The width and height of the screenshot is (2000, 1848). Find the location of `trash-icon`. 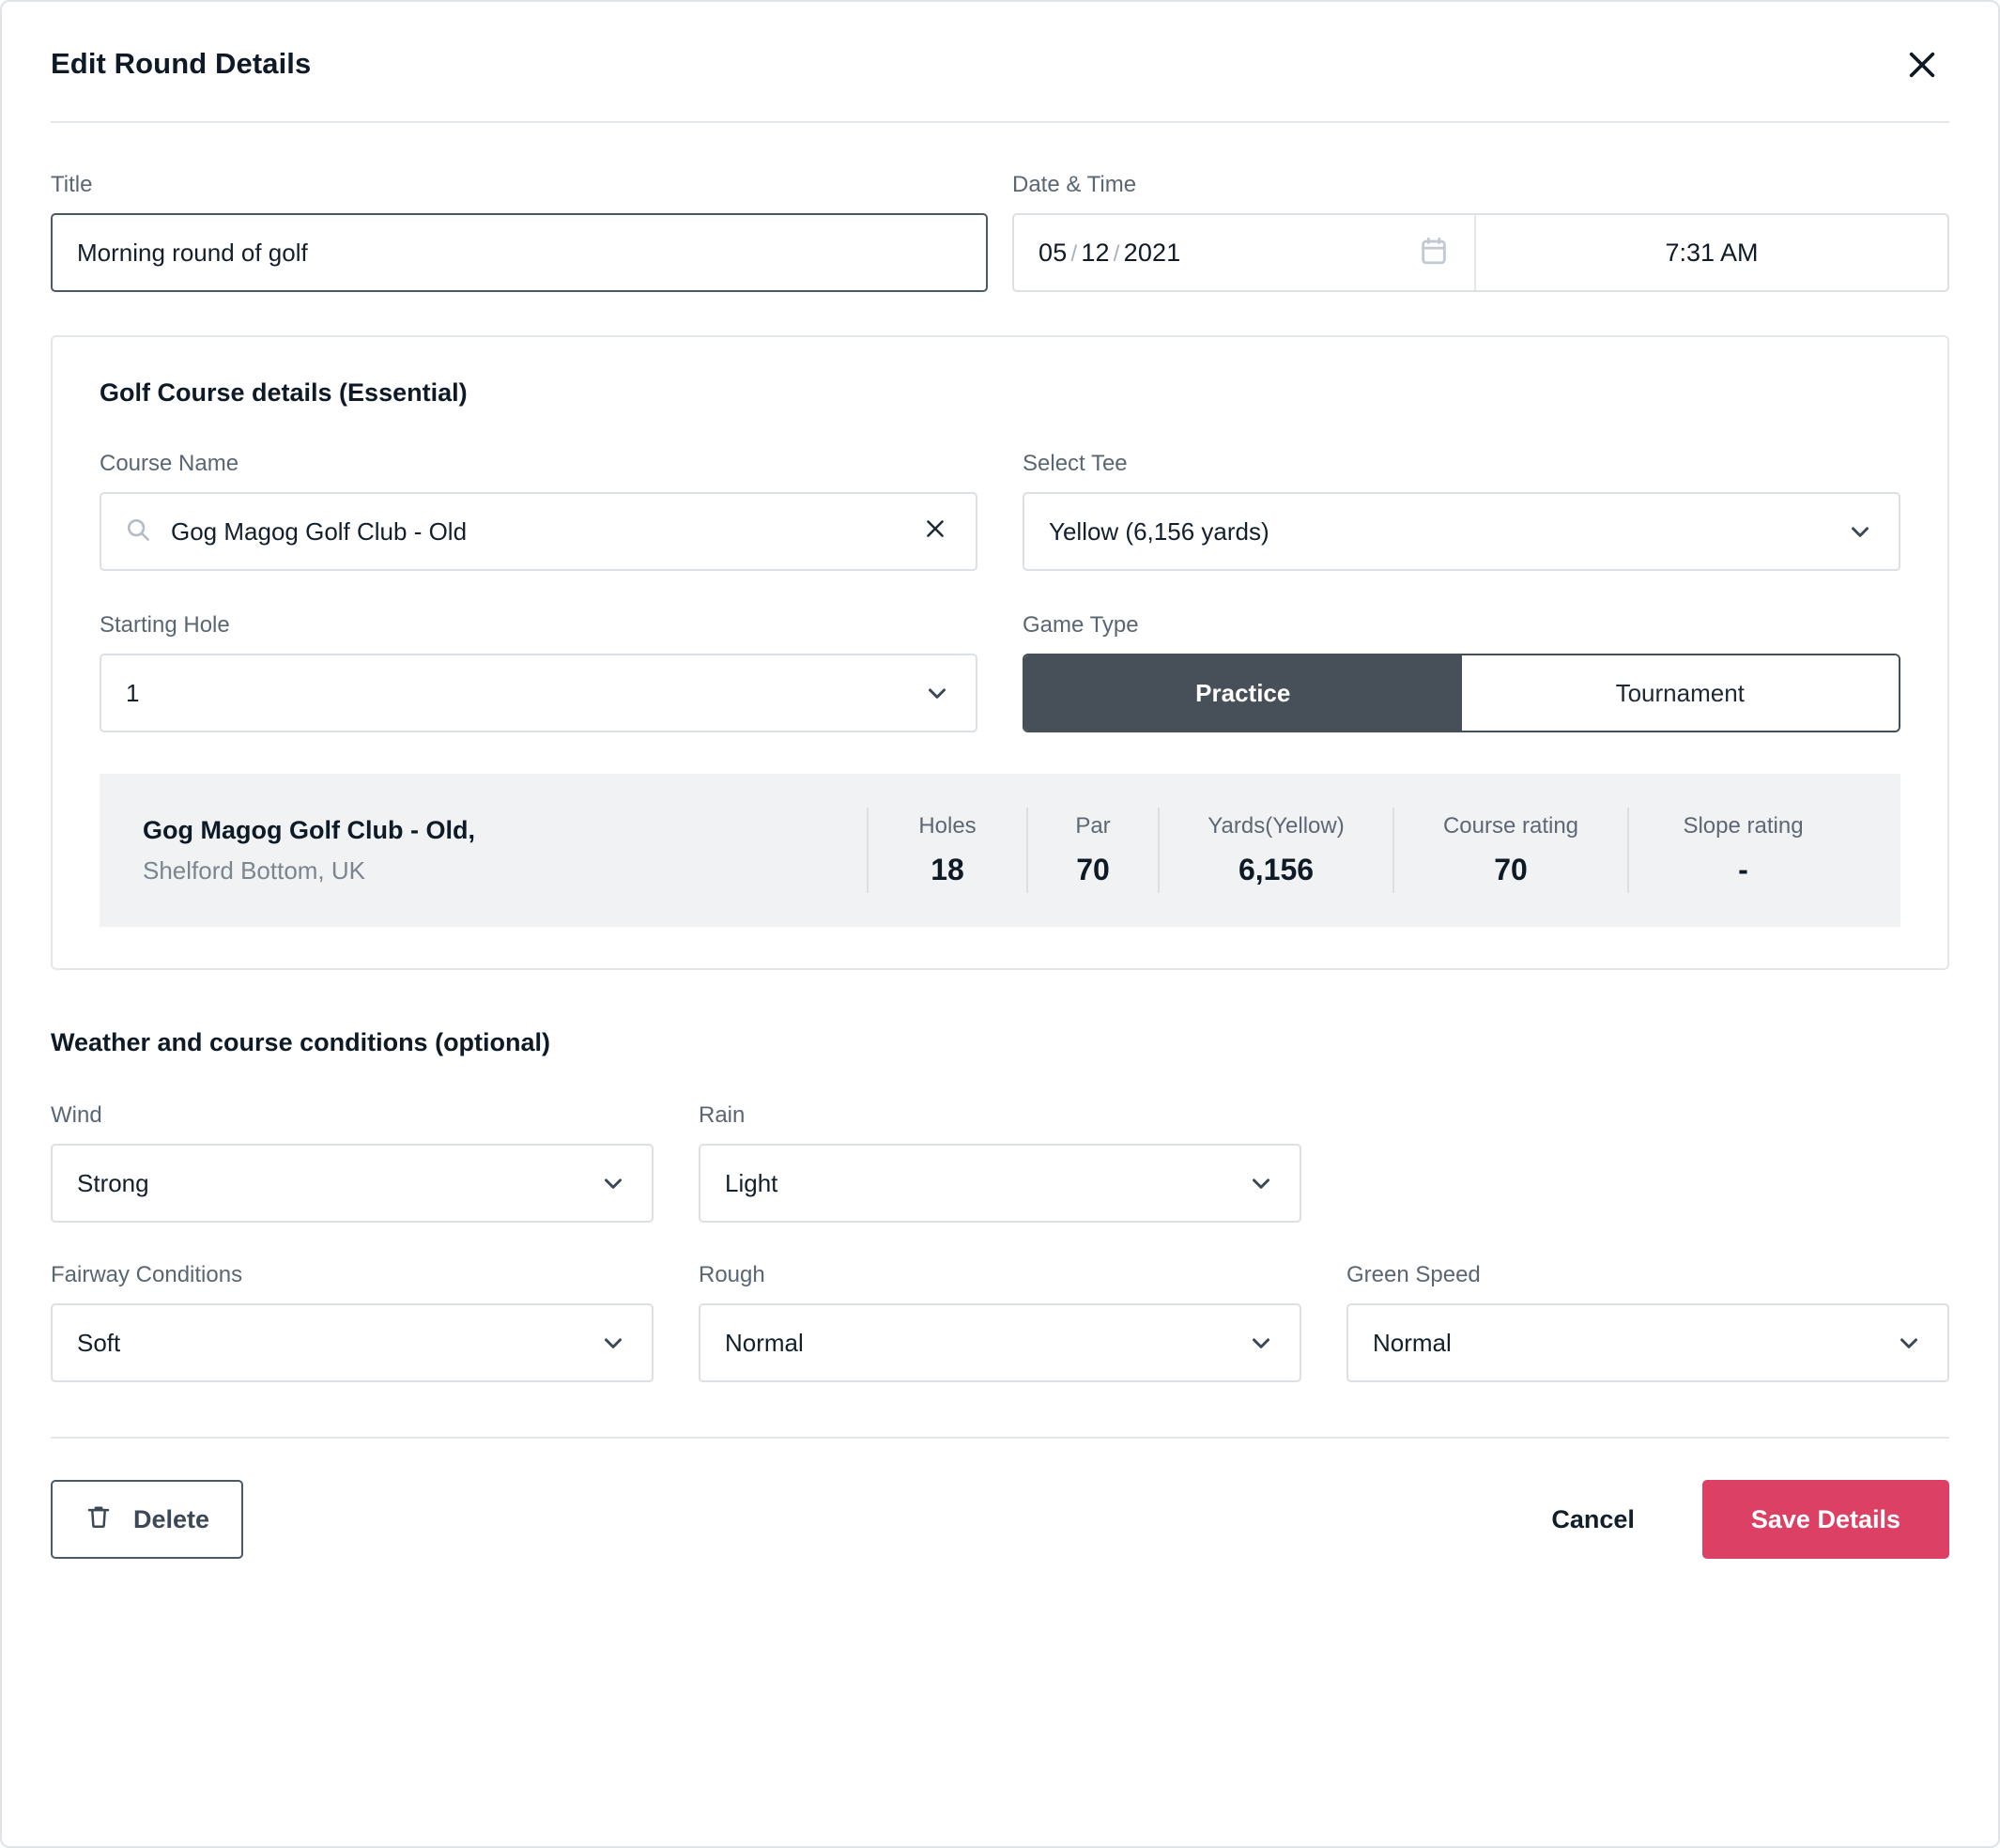

trash-icon is located at coordinates (99, 1519).